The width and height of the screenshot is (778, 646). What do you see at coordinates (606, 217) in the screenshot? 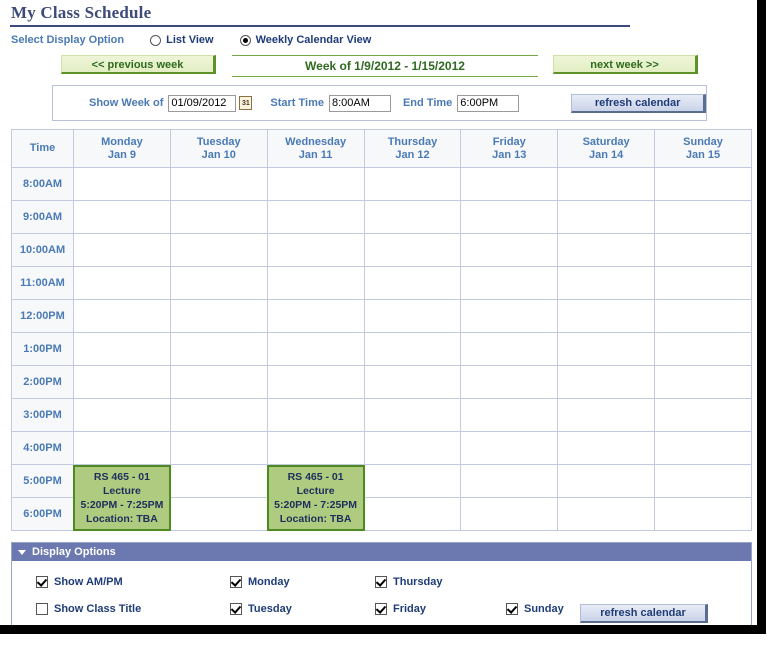
I see `calendar-slot-saturday-900AM` at bounding box center [606, 217].